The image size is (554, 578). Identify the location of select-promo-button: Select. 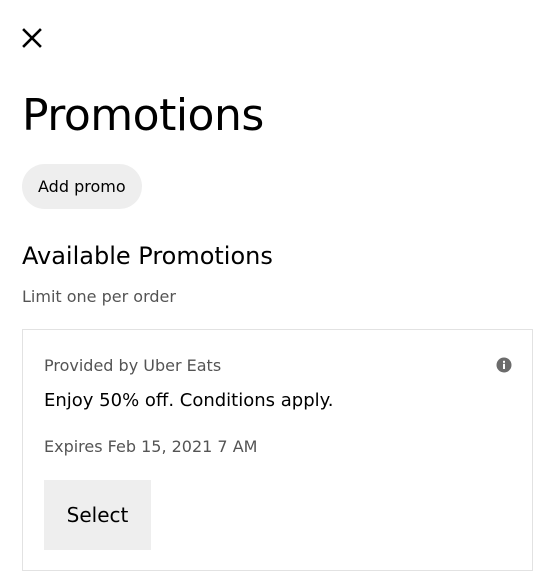
(97, 515).